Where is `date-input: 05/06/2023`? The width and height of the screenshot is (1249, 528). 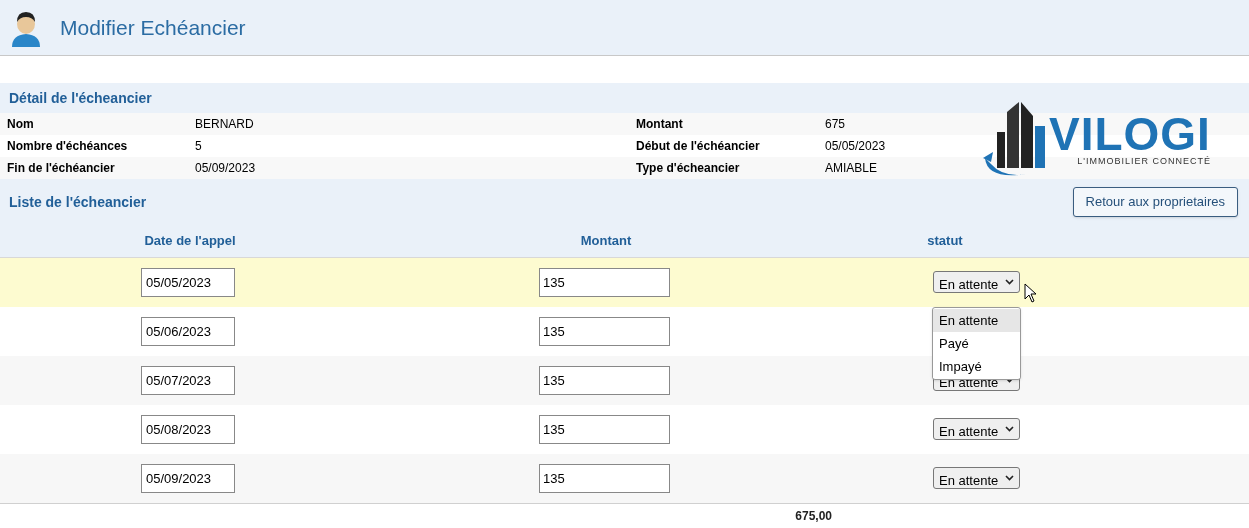
date-input: 05/06/2023 is located at coordinates (188, 331).